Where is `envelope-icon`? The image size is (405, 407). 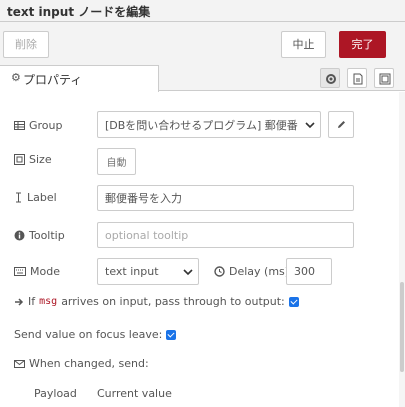
envelope-icon is located at coordinates (19, 363).